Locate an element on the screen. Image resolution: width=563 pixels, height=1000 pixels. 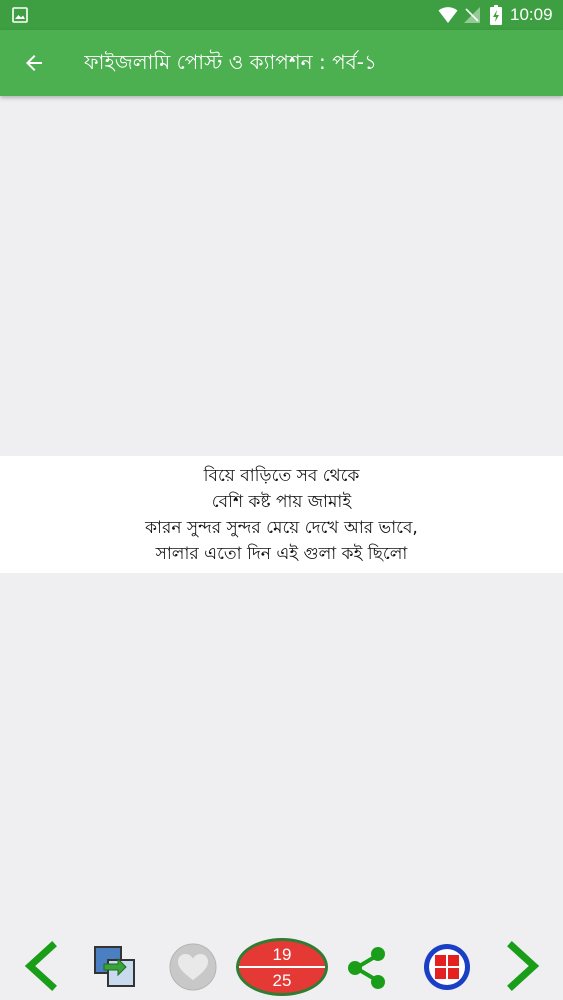
item-counter: 19 25 is located at coordinates (282, 967).